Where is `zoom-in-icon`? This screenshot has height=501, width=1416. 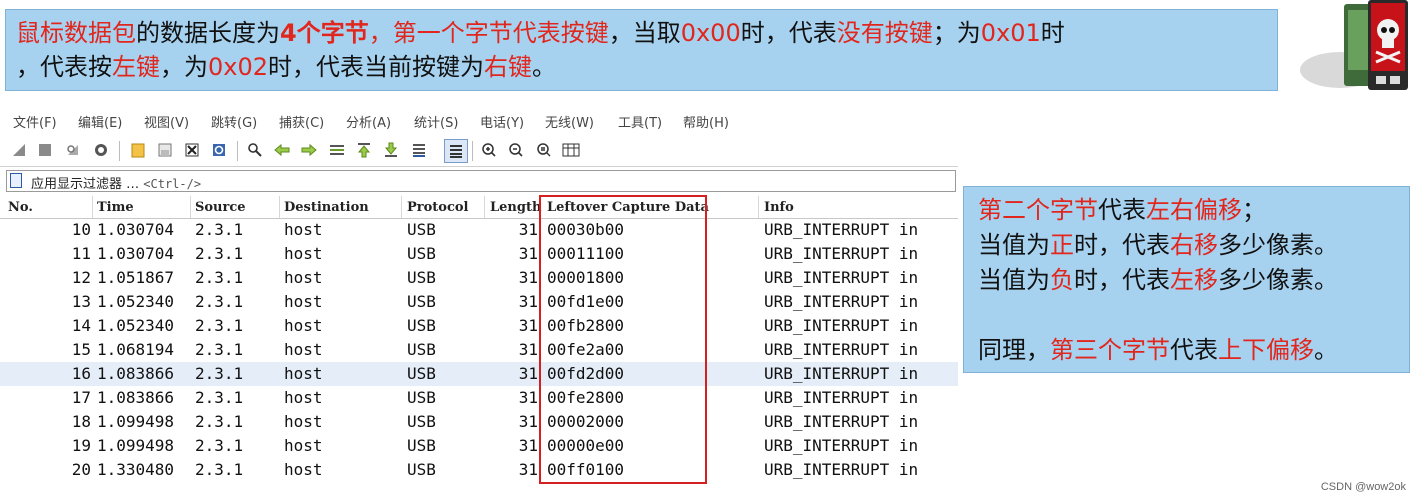 zoom-in-icon is located at coordinates (489, 150).